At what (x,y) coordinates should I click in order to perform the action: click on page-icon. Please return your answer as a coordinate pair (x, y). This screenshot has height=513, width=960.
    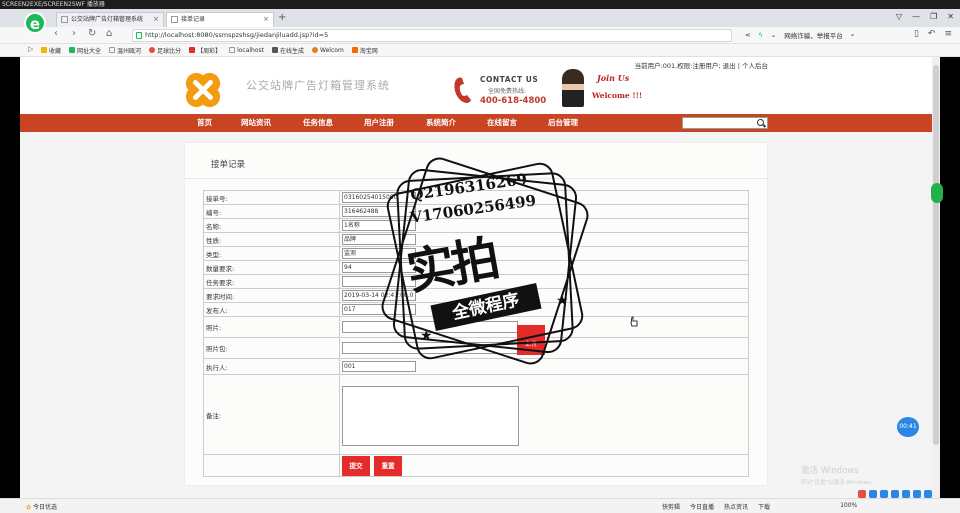
    Looking at the image, I should click on (174, 19).